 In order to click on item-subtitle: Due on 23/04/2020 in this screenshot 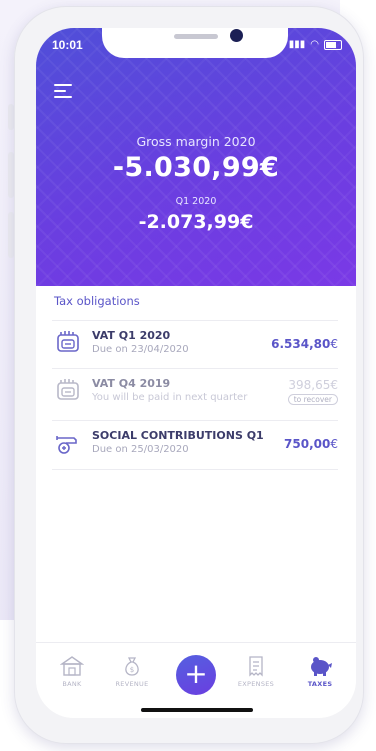, I will do `click(140, 349)`.